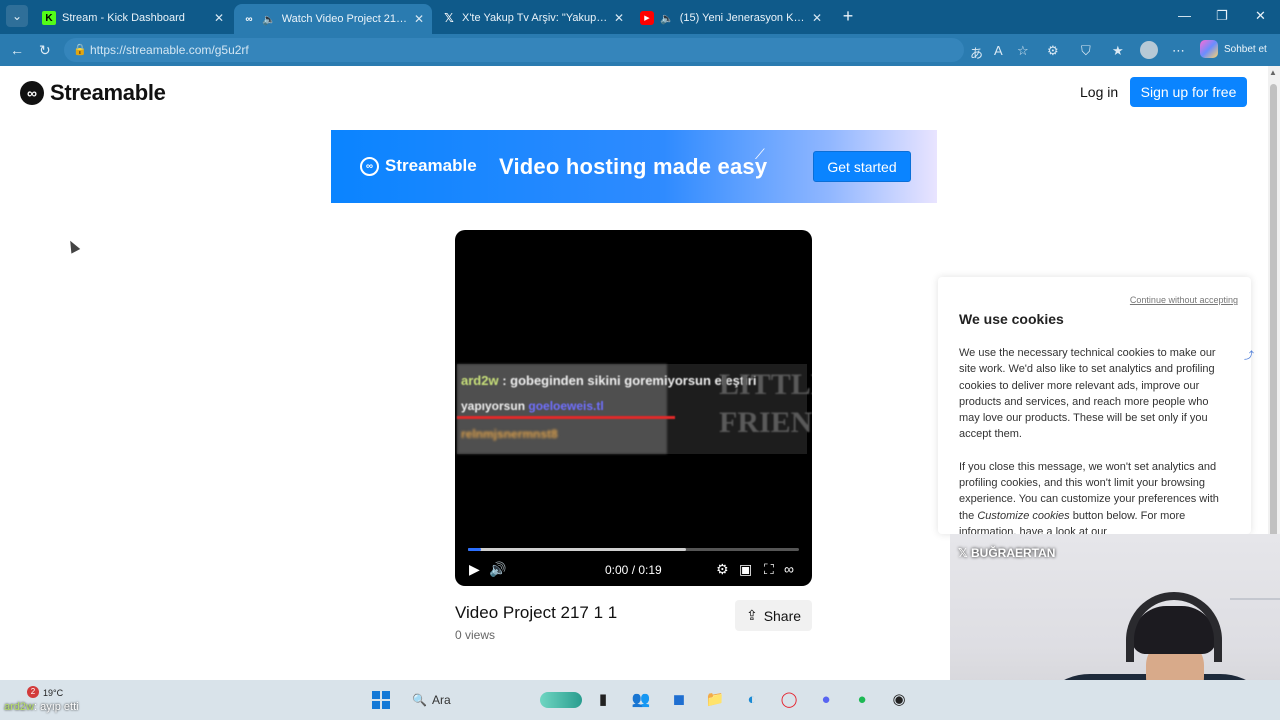  What do you see at coordinates (641, 700) in the screenshot?
I see `teams-icon: 👥` at bounding box center [641, 700].